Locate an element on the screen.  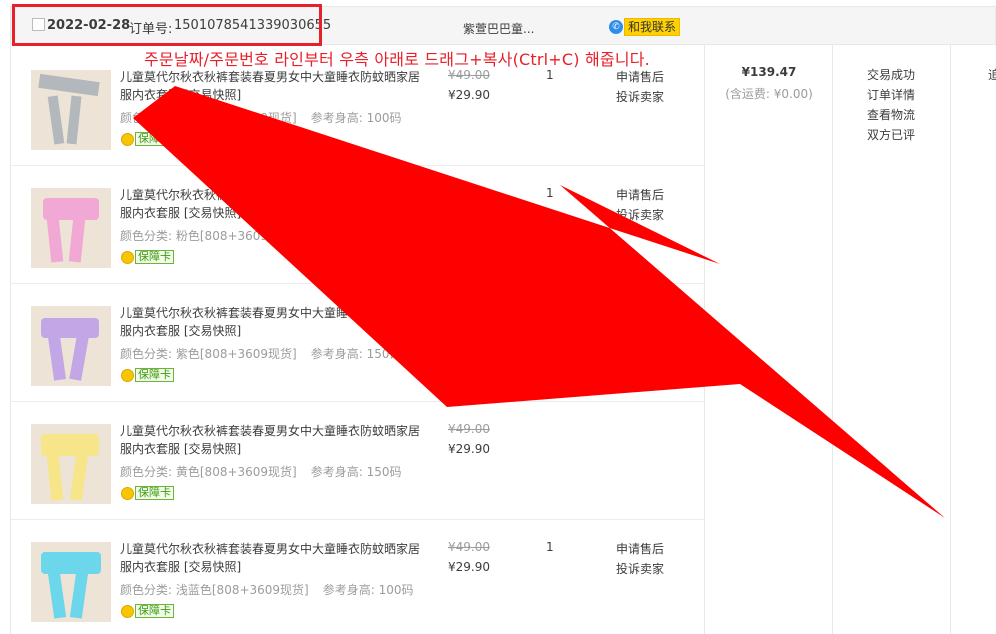
product-spec: 颜色分类: 浅蓝色[808+3609现货] 参考身高: 100码 is located at coordinates (267, 590).